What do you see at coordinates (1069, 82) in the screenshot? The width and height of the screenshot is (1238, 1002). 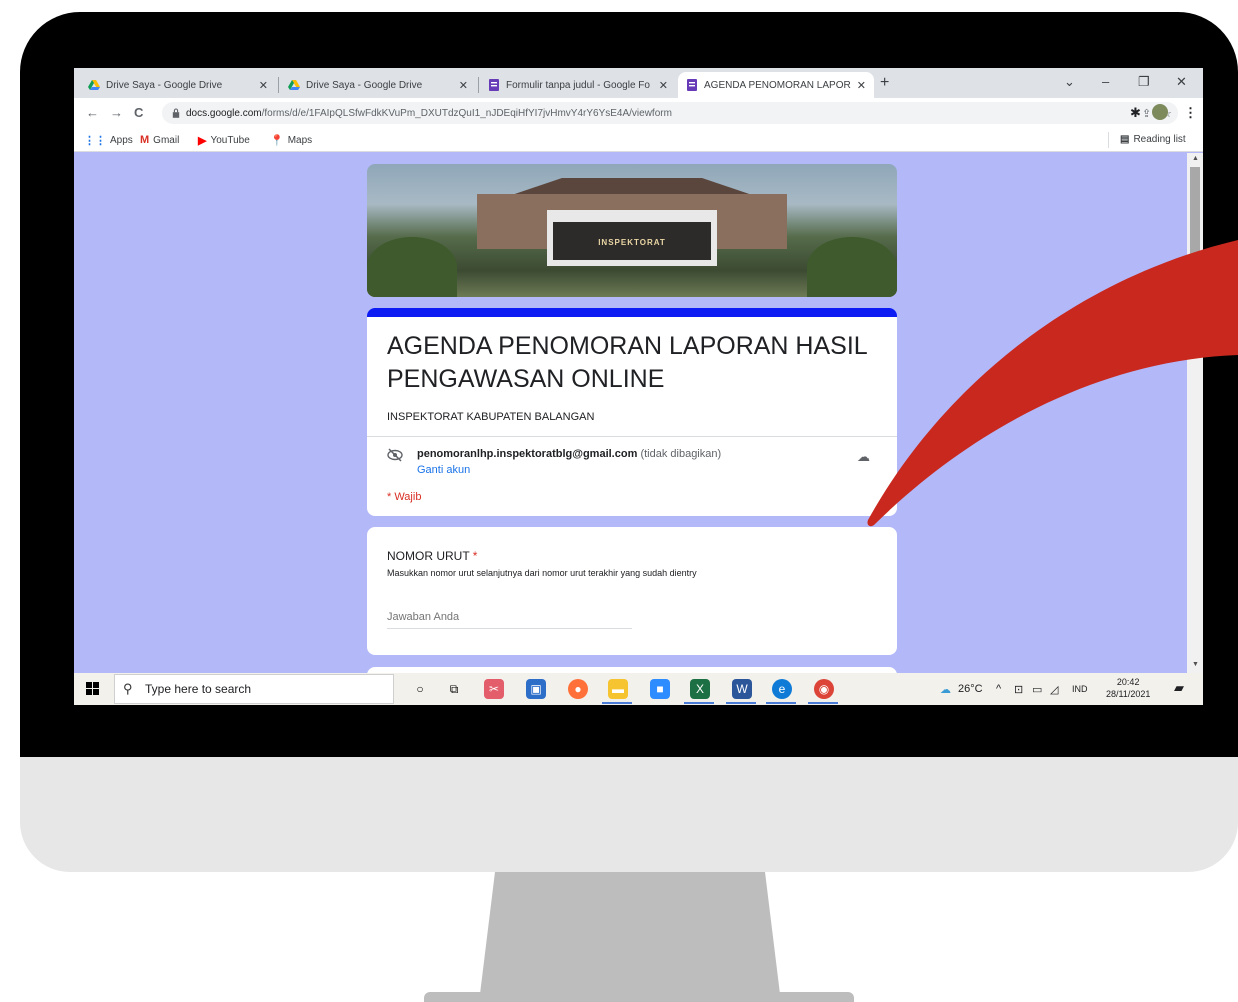 I see `tab-search-icon: ⌄` at bounding box center [1069, 82].